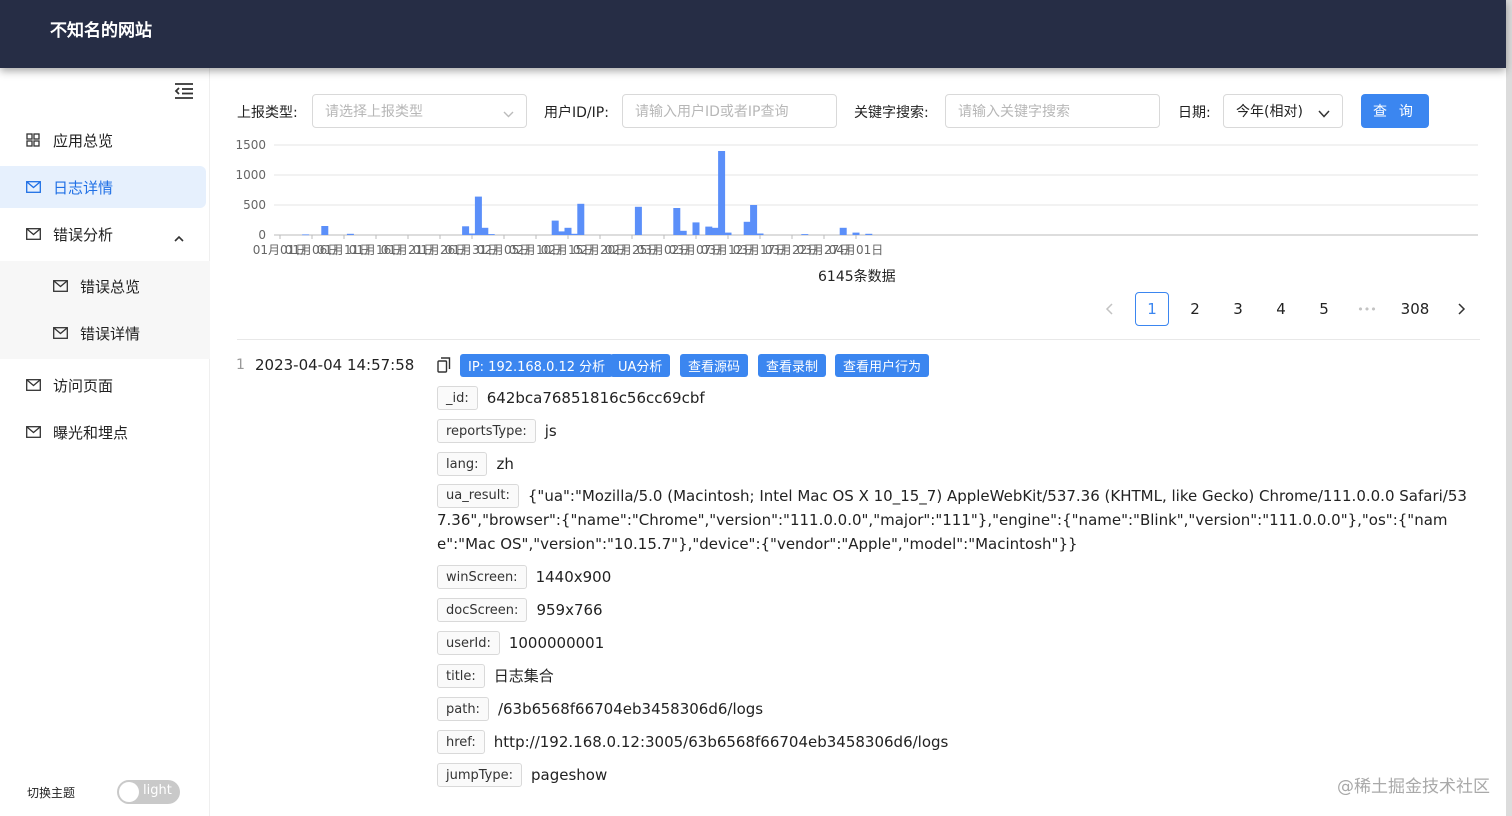 This screenshot has width=1512, height=816. I want to click on field-value: js, so click(550, 431).